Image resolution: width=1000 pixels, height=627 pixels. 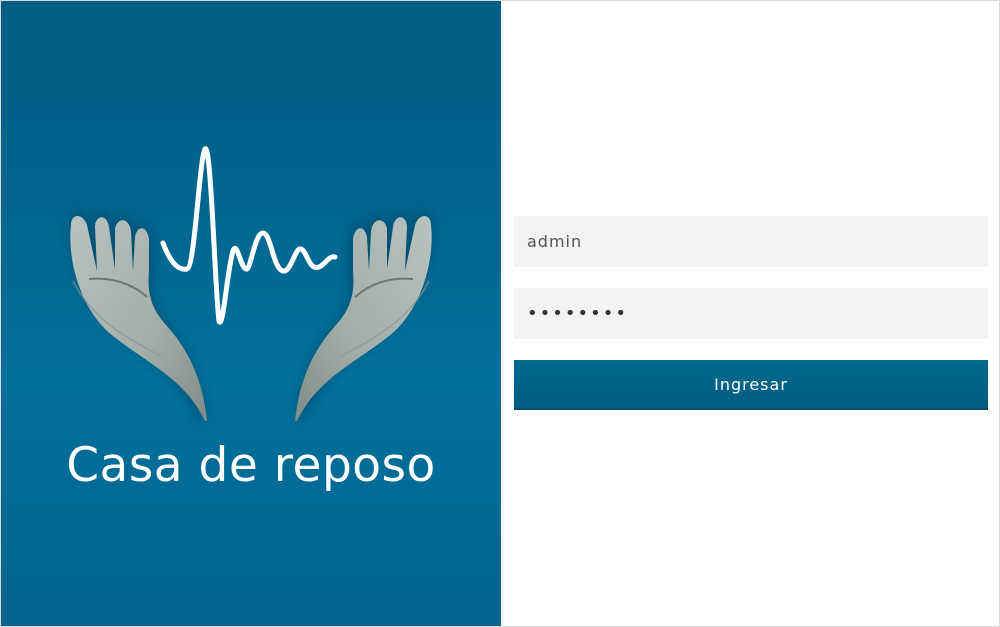 I want to click on brand-name: Casa de reposo, so click(x=251, y=465).